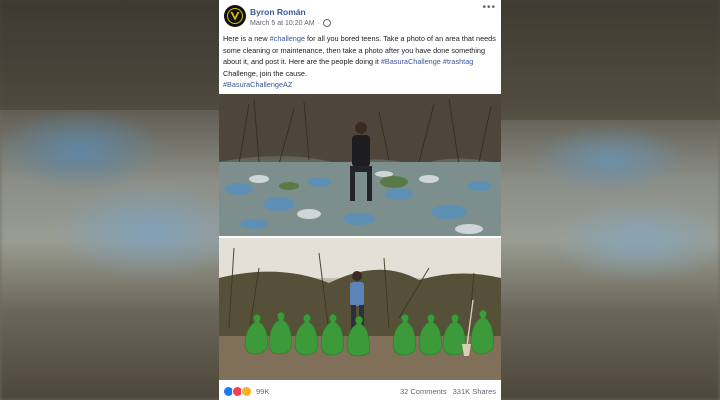  I want to click on comments-count: 32 Comments, so click(423, 391).